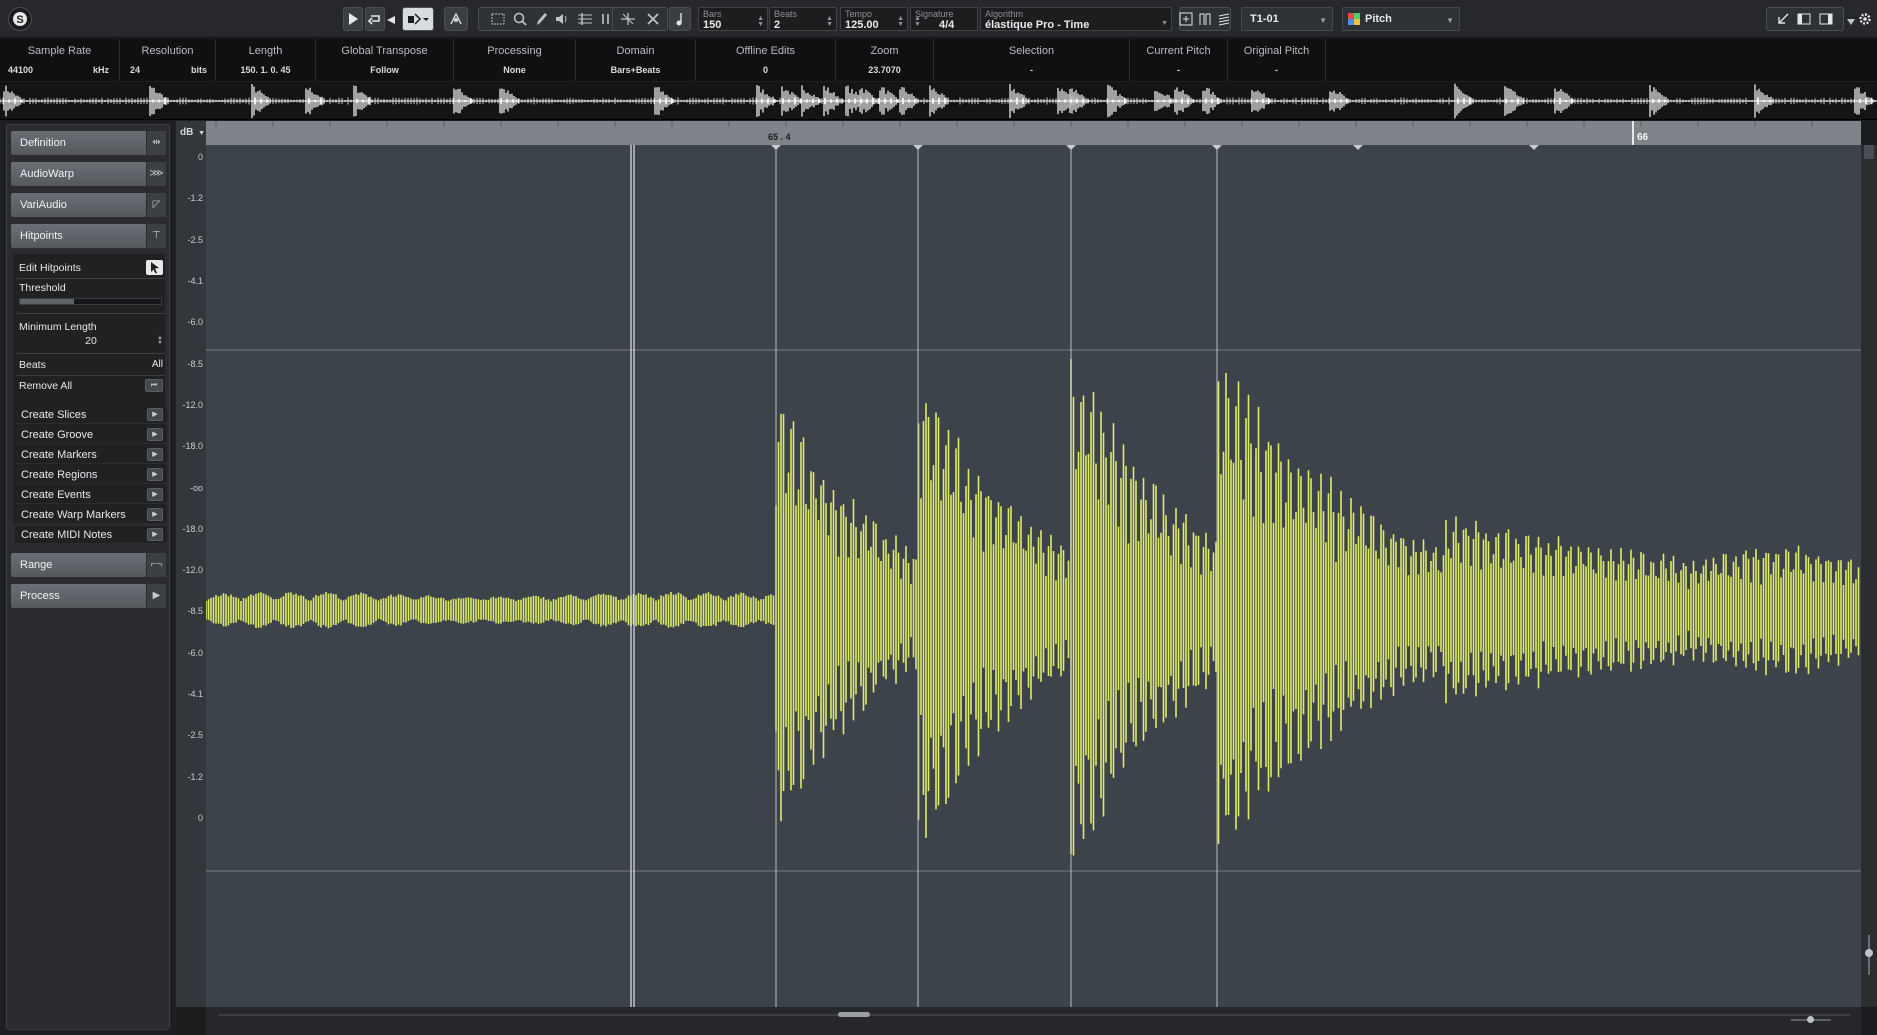  What do you see at coordinates (733, 19) in the screenshot?
I see `bars-field: Bars 150 ▲ ▼` at bounding box center [733, 19].